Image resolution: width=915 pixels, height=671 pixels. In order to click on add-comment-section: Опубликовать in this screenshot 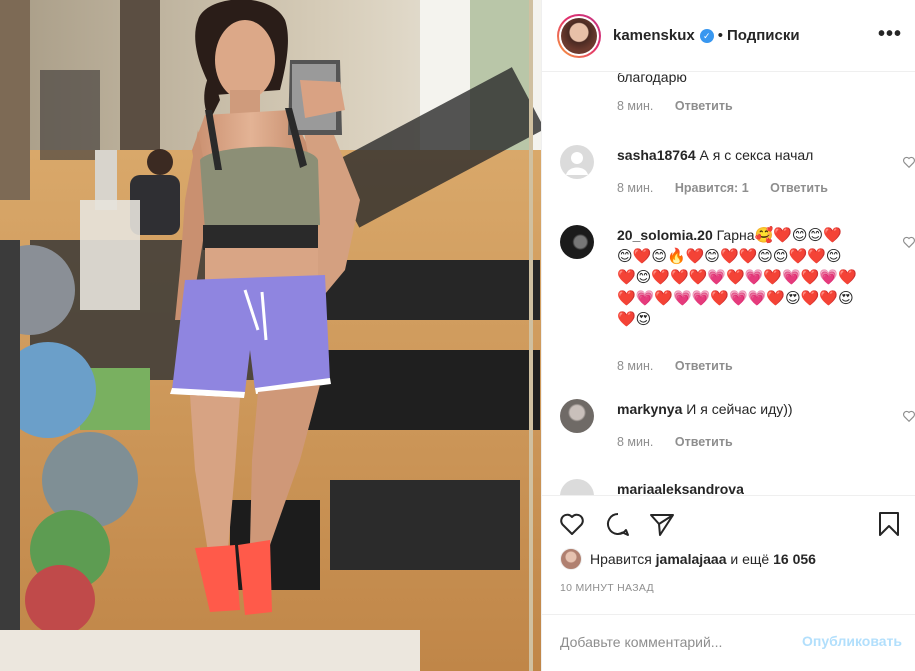, I will do `click(728, 642)`.